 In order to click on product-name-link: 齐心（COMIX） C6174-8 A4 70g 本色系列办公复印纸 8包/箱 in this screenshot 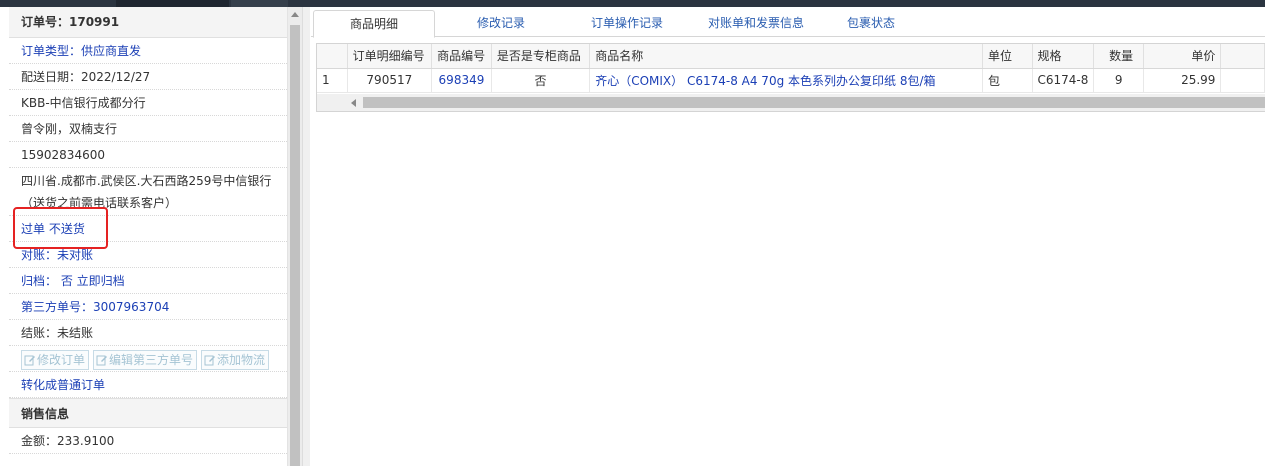, I will do `click(786, 80)`.